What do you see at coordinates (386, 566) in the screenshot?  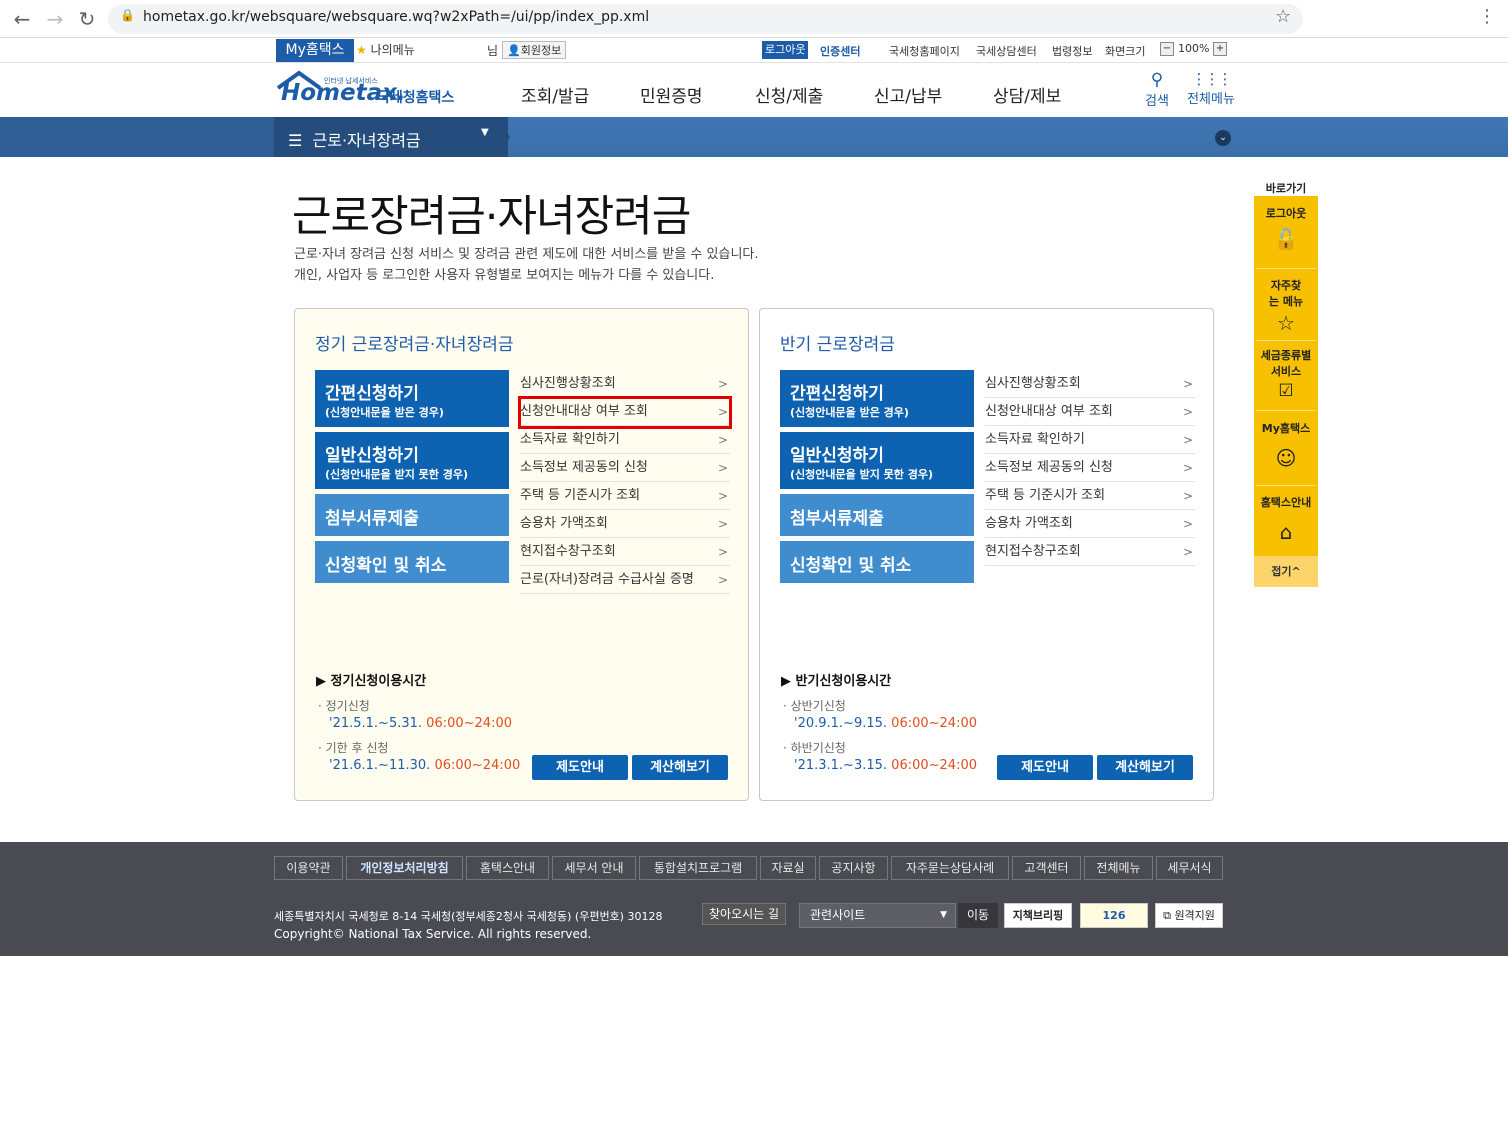 I see `confirm-cancel-title: 신청확인 및 취소` at bounding box center [386, 566].